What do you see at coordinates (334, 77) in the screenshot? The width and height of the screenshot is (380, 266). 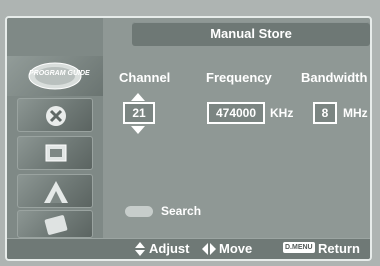 I see `bandwidth-label: Bandwidth` at bounding box center [334, 77].